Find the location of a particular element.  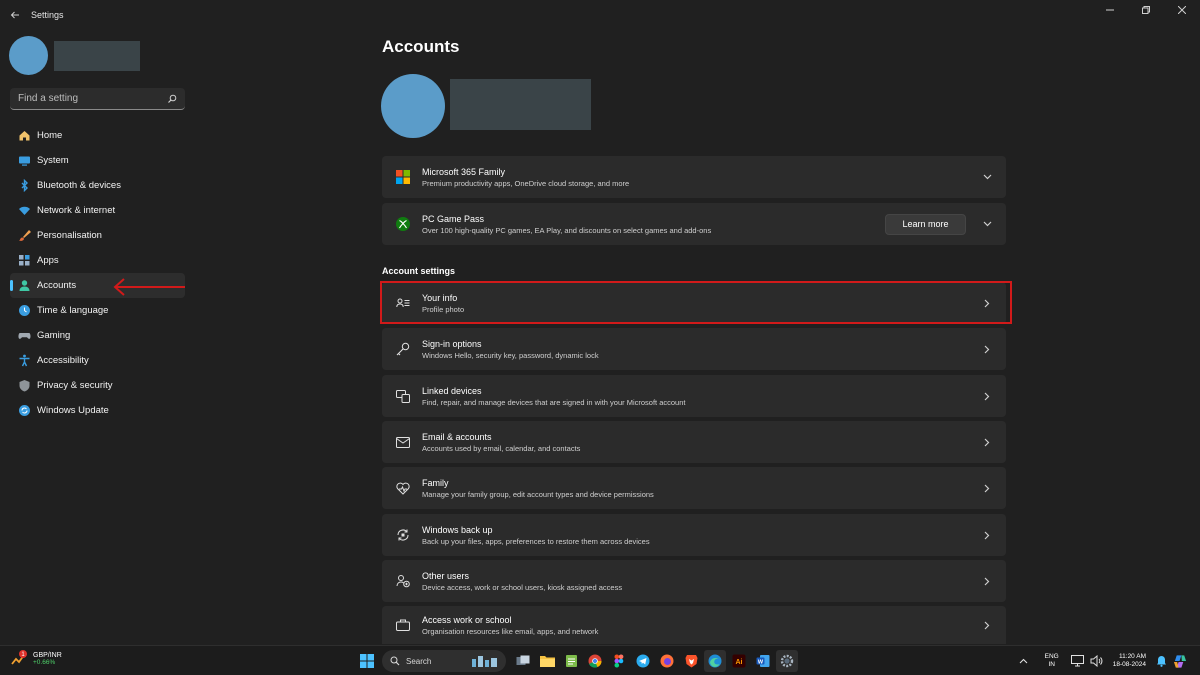

chrome-button is located at coordinates (595, 661).